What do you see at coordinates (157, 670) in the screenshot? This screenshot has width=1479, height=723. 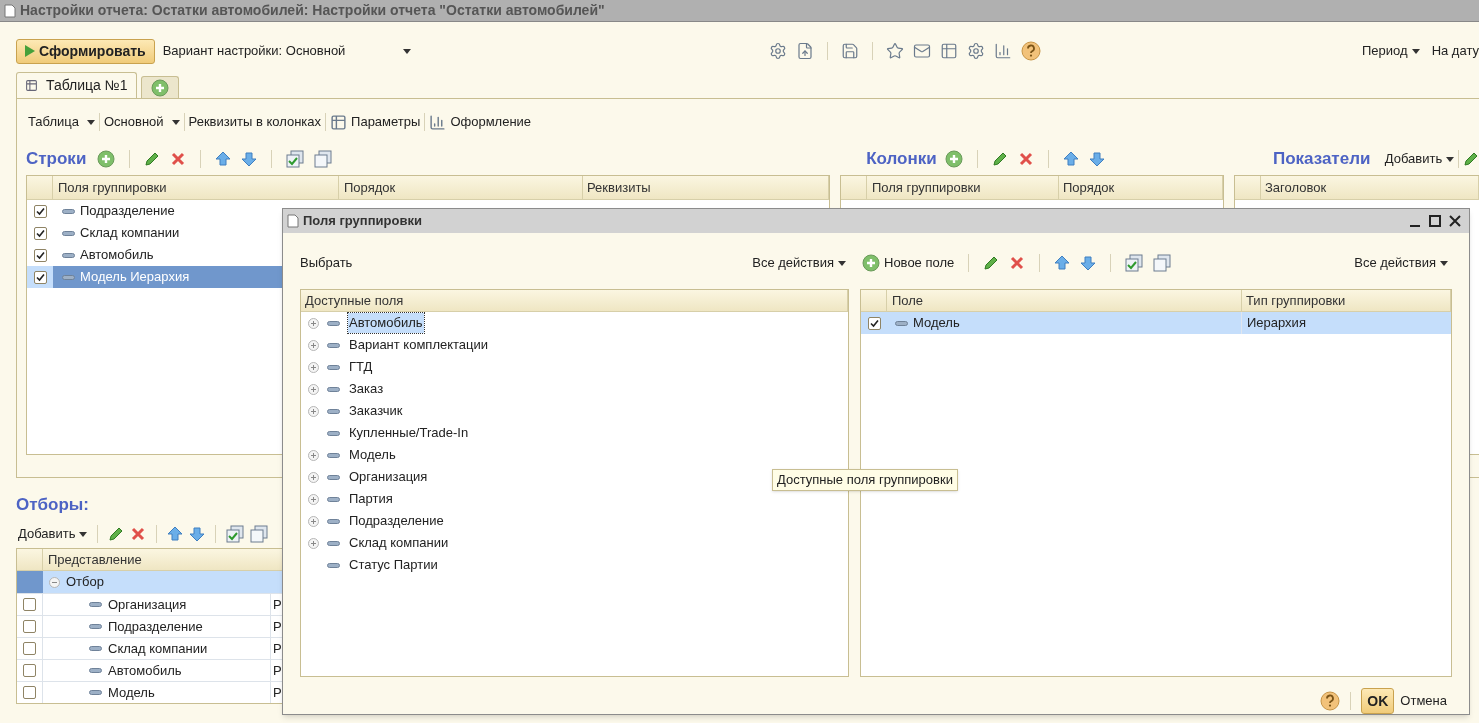 I see `table-cell: Автомобиль` at bounding box center [157, 670].